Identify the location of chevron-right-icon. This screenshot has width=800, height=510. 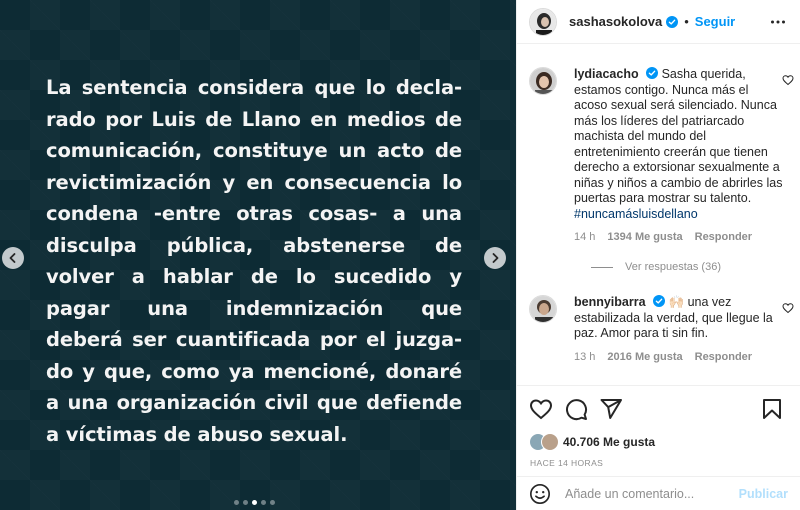
(495, 258).